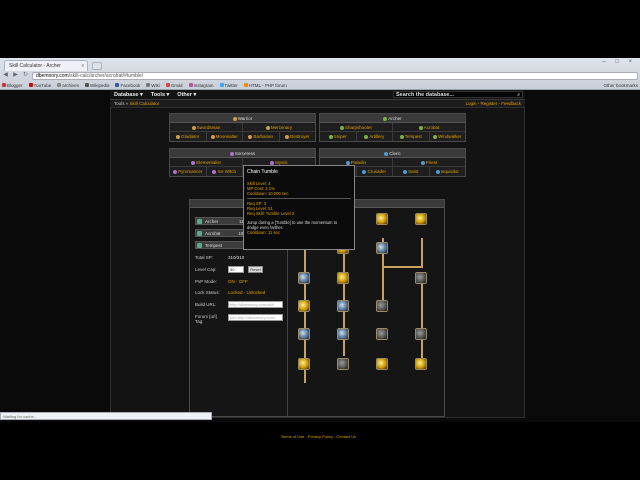  What do you see at coordinates (12, 85) in the screenshot?
I see `bookmark-item: Blogger` at bounding box center [12, 85].